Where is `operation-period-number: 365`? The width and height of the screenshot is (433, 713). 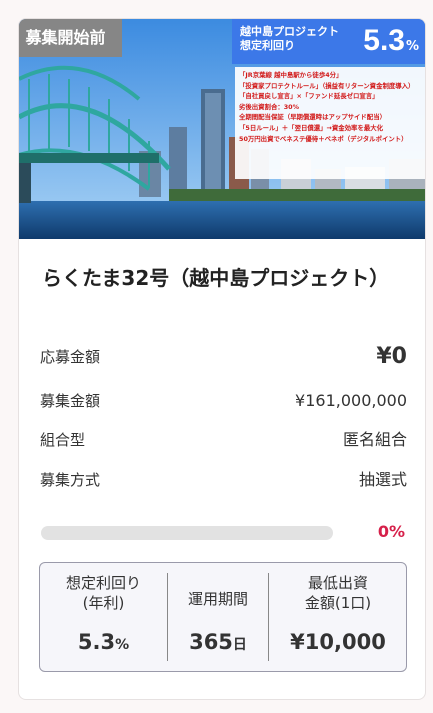 operation-period-number: 365 is located at coordinates (211, 642).